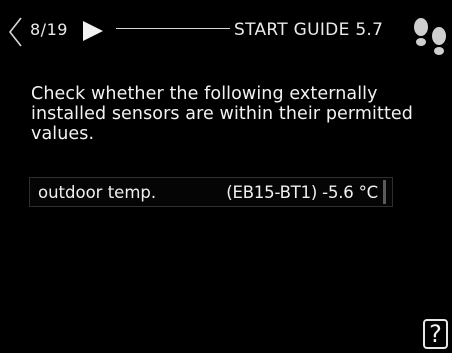  Describe the element at coordinates (430, 36) in the screenshot. I see `footsteps-icon` at that location.